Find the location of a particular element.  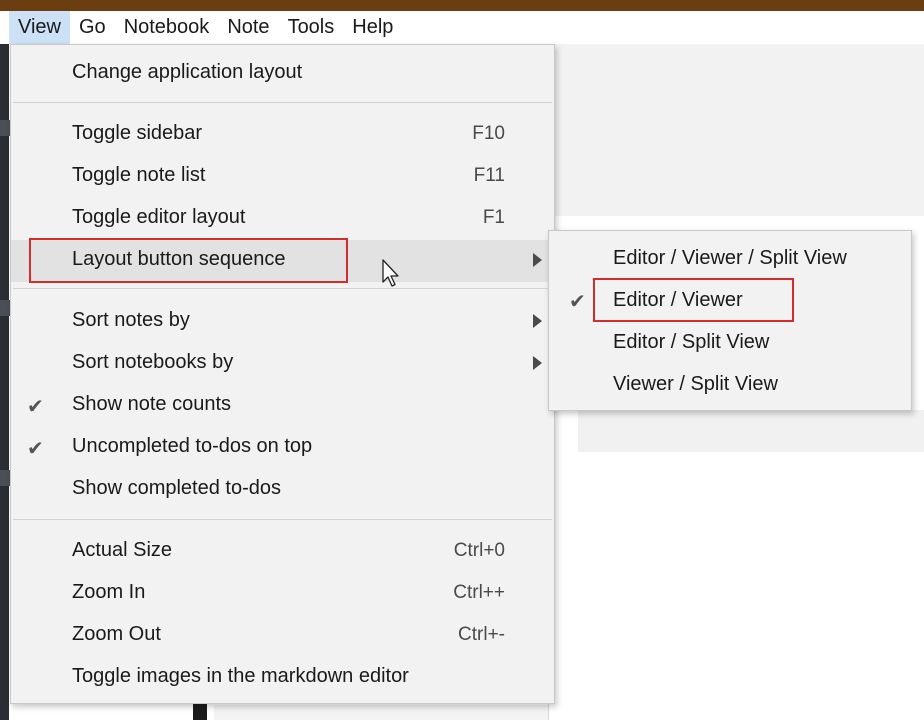

menu-item-toggle-editor-layout: Toggle editor layout F1 is located at coordinates (282, 219).